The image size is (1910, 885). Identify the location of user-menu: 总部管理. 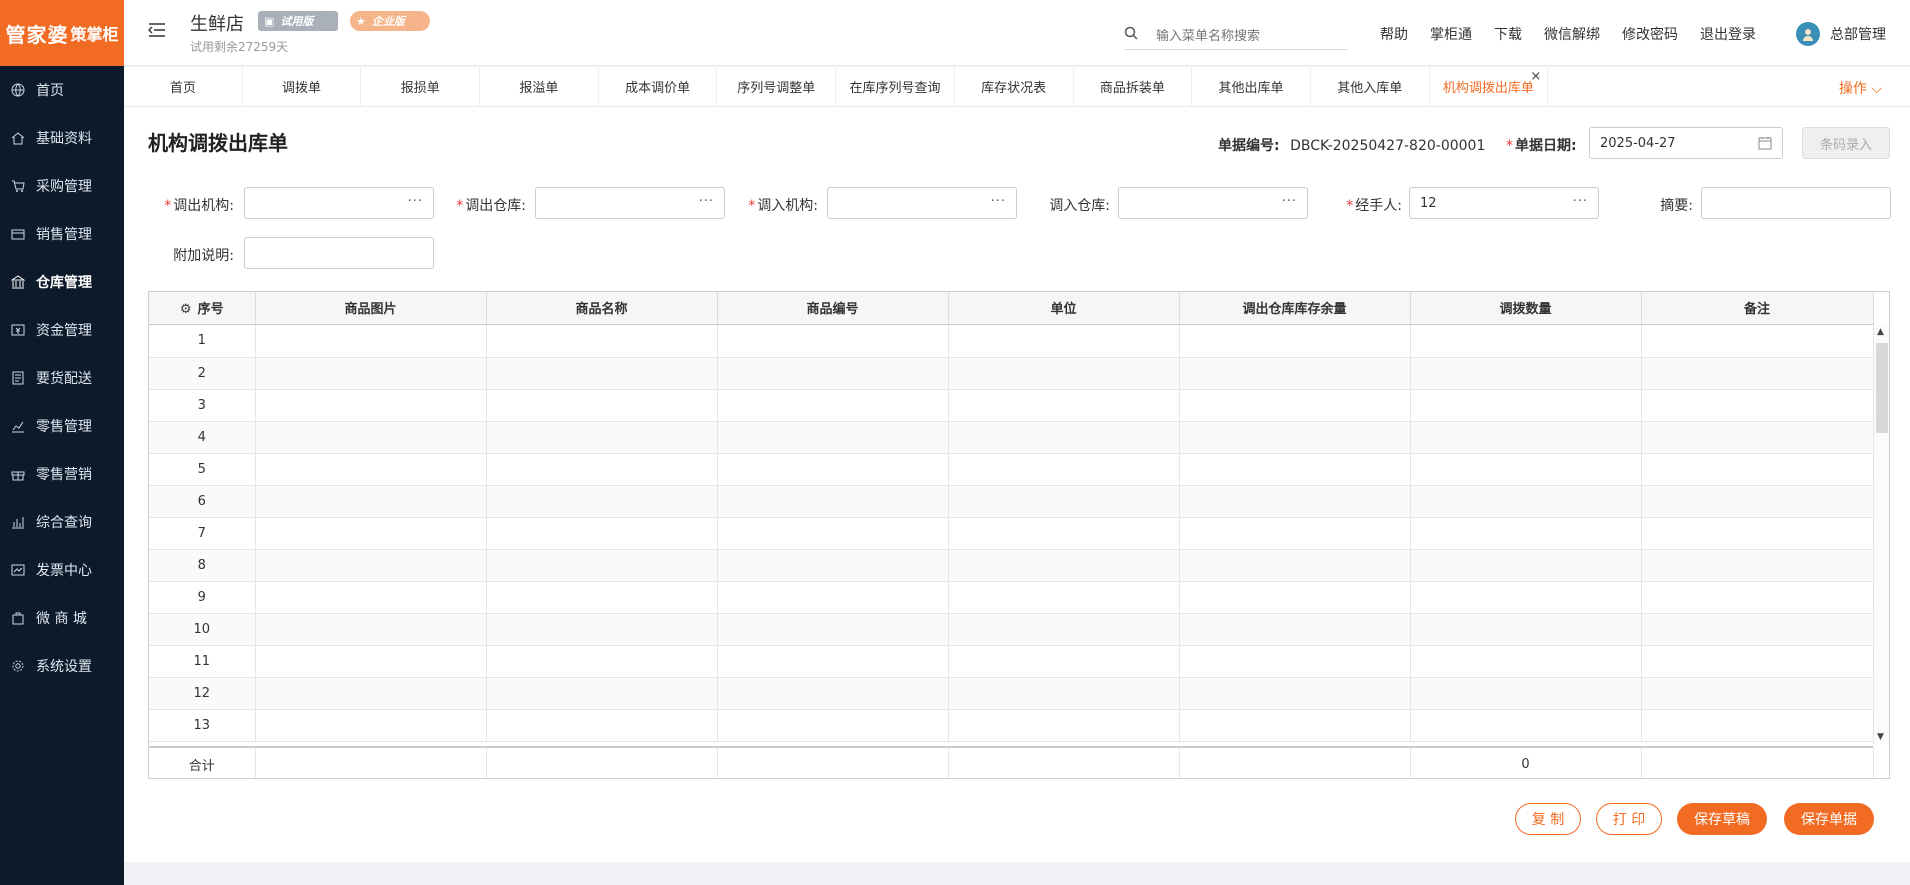
(1841, 34).